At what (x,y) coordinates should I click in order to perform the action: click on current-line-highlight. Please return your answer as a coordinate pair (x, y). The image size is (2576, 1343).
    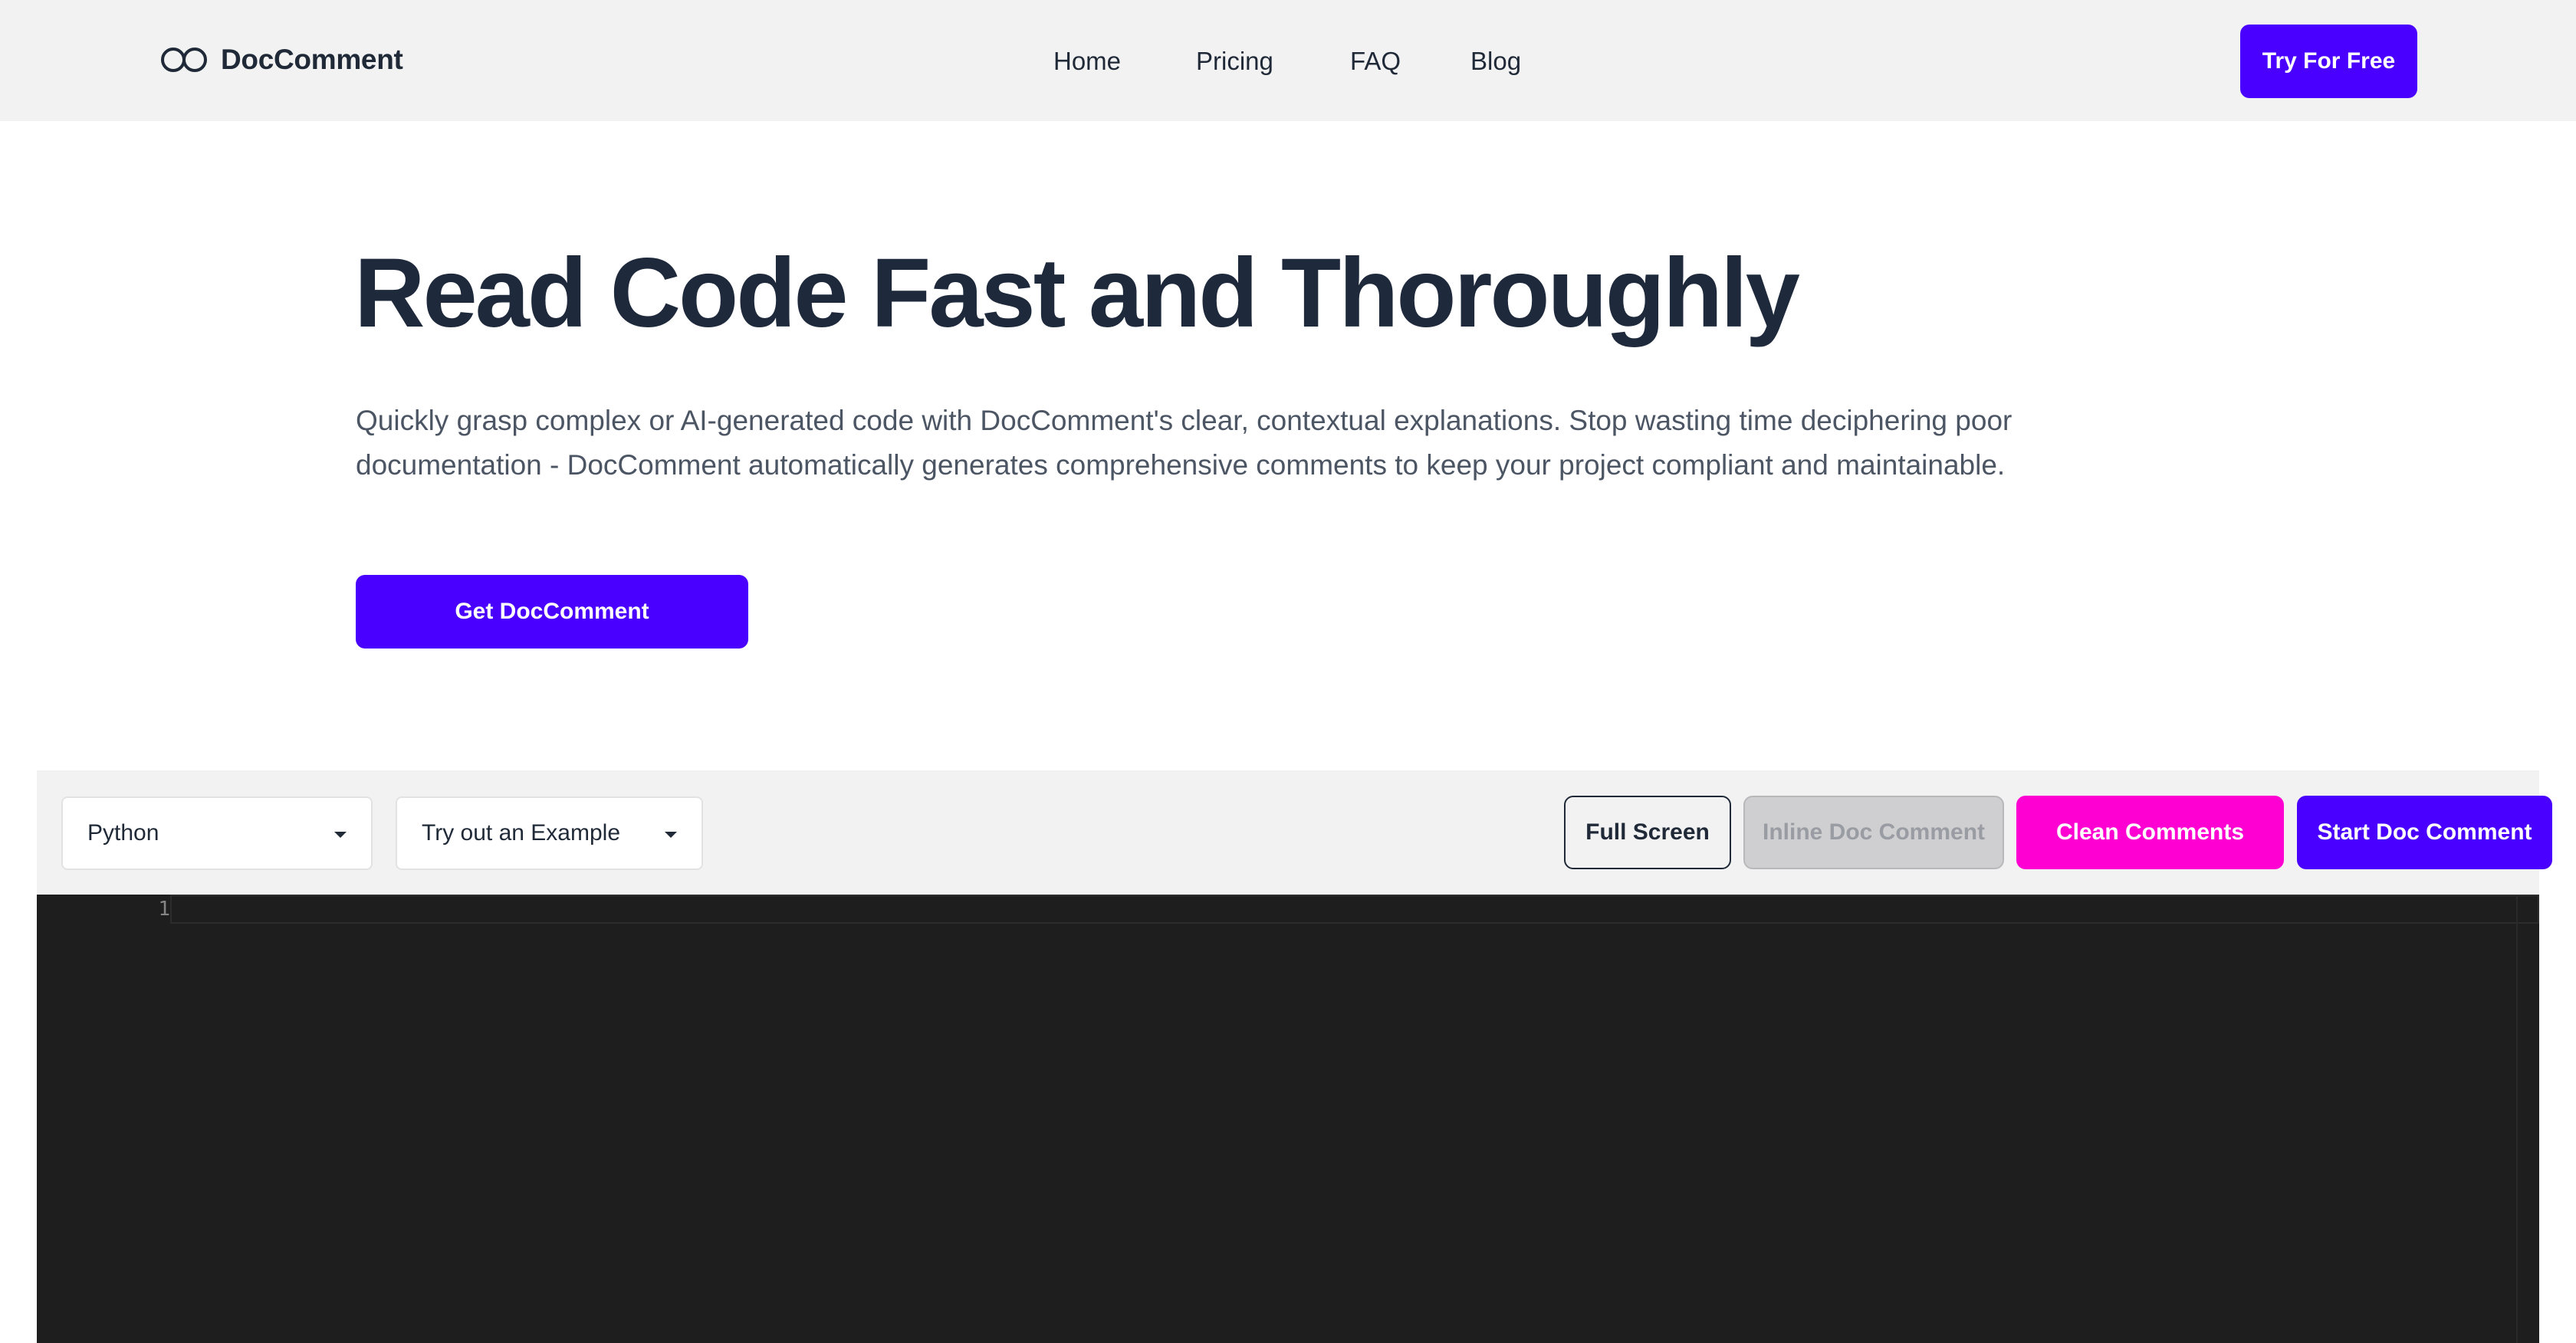
    Looking at the image, I should click on (1355, 910).